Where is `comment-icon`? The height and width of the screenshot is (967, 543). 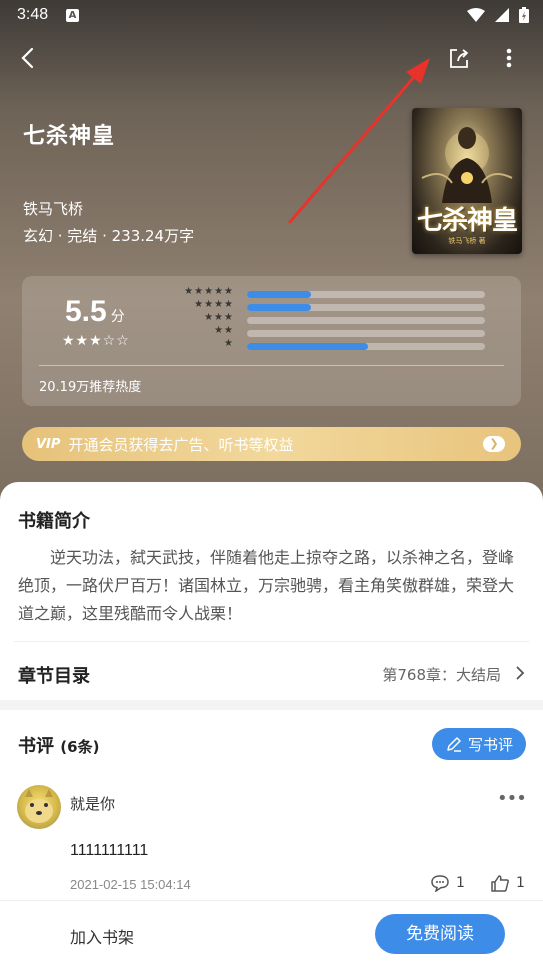
comment-icon is located at coordinates (440, 883).